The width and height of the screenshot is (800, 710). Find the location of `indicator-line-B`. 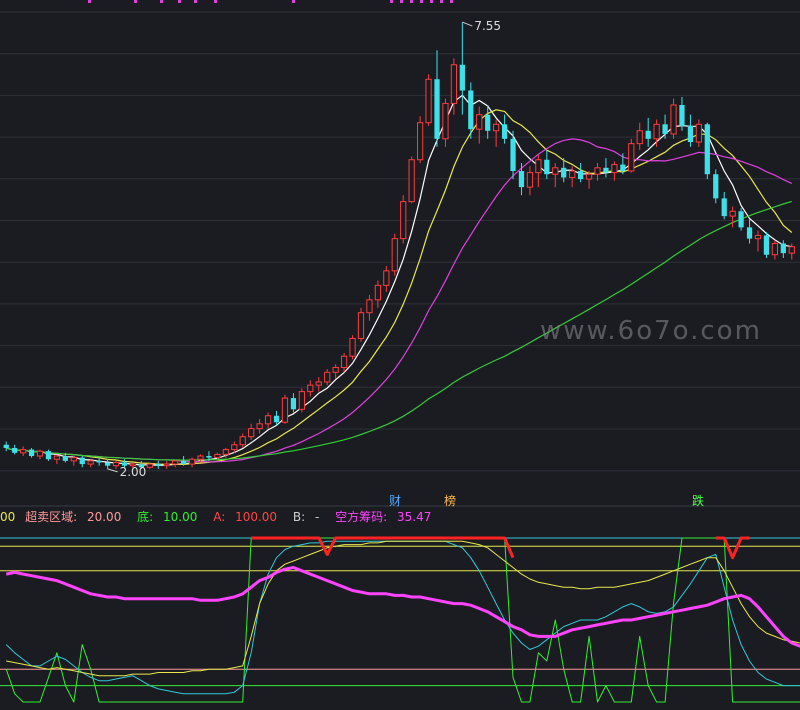

indicator-line-B is located at coordinates (402, 607).